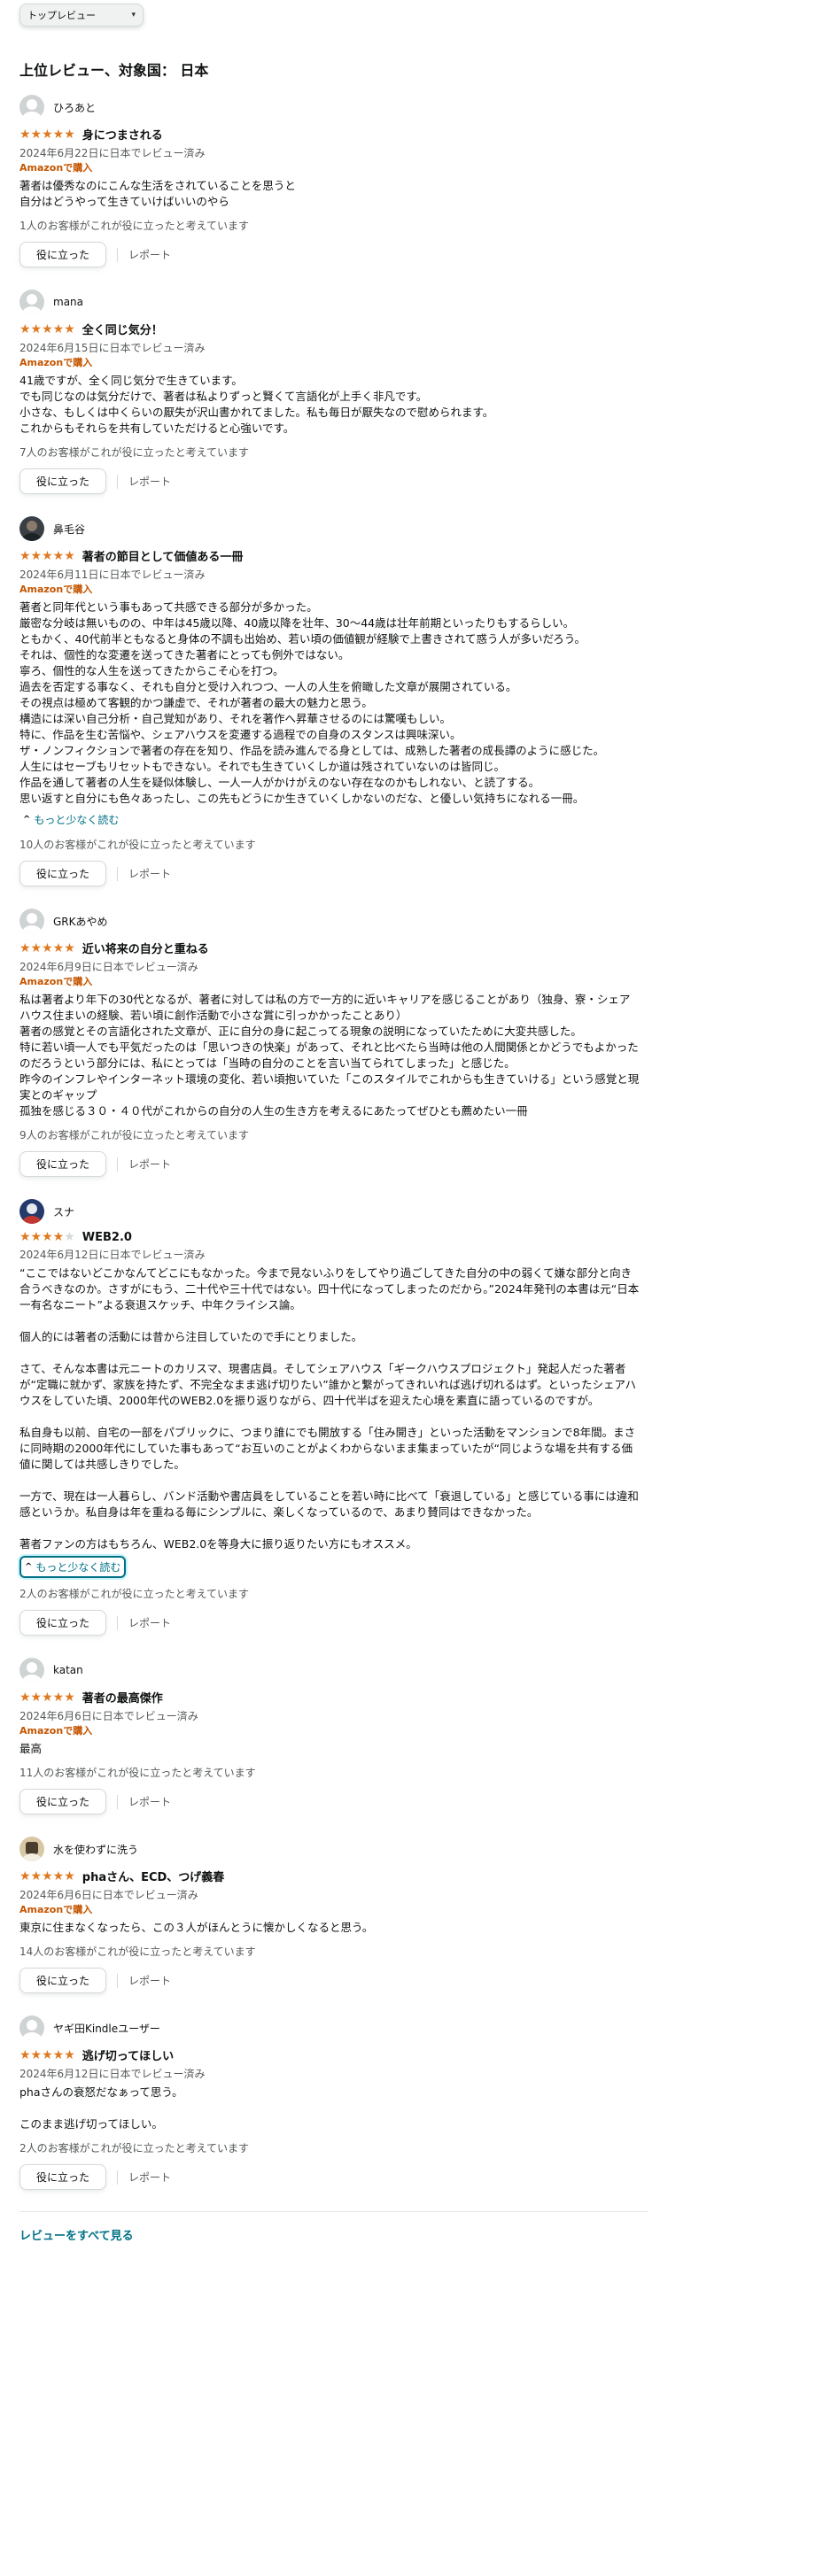 The width and height of the screenshot is (823, 2576). Describe the element at coordinates (329, 1849) in the screenshot. I see `reviewer-profile: 水を使わずに洗う` at that location.